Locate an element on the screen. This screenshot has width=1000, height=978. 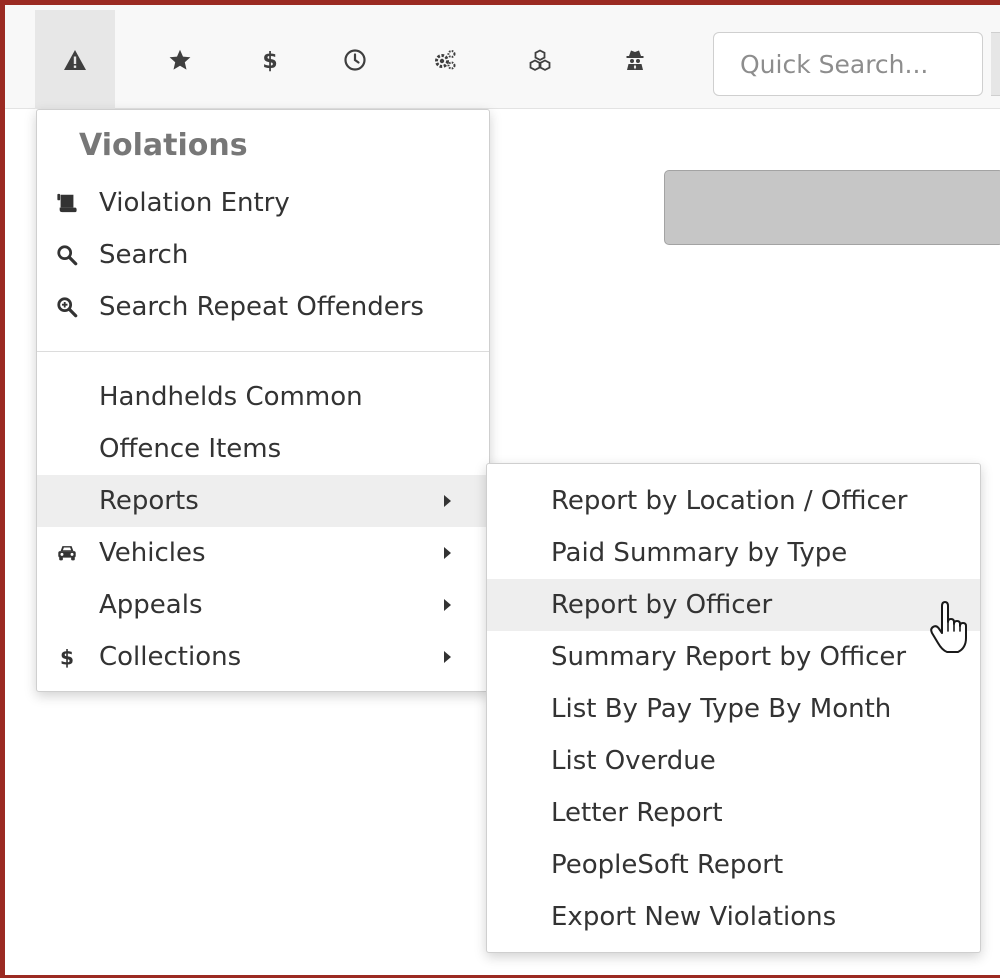
warning-icon is located at coordinates (75, 59).